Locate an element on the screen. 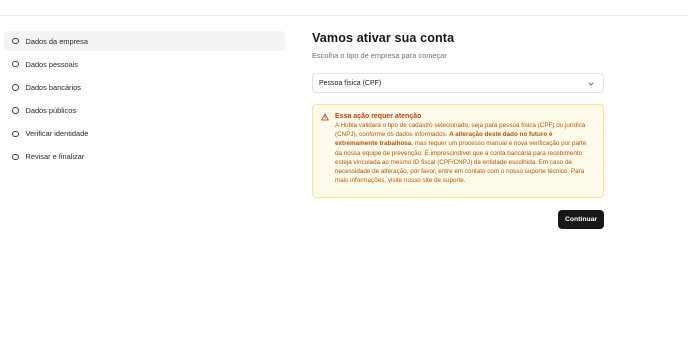  step-revisar-e-finalizar: Revisar e finalizar is located at coordinates (144, 157).